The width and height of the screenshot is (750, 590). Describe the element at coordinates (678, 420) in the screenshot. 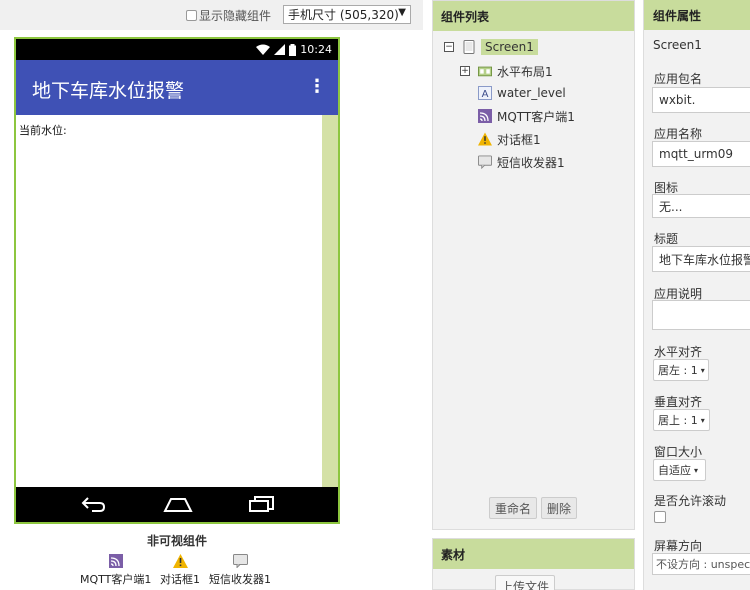

I see `align-vertical-value: 居上 : 1` at that location.